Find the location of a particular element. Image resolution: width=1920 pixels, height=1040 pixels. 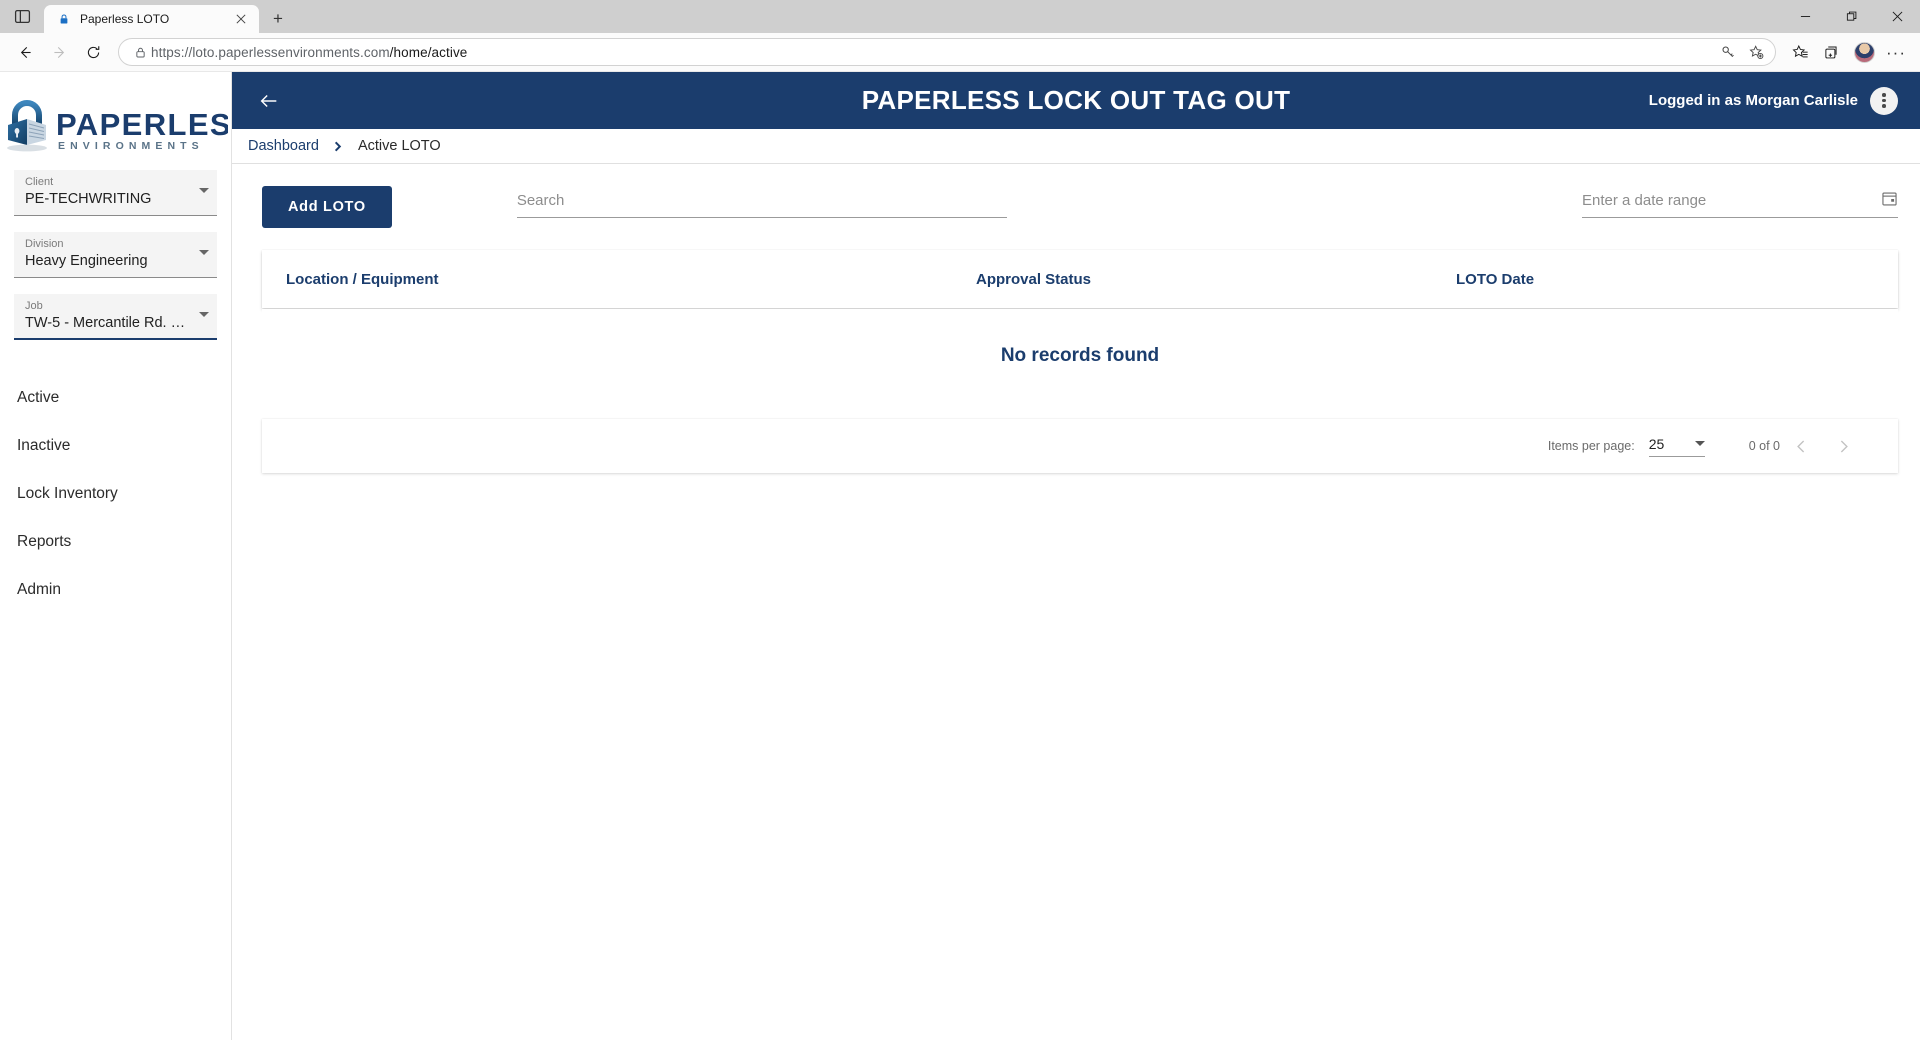

items-per-page-select: 25 is located at coordinates (1676, 446).